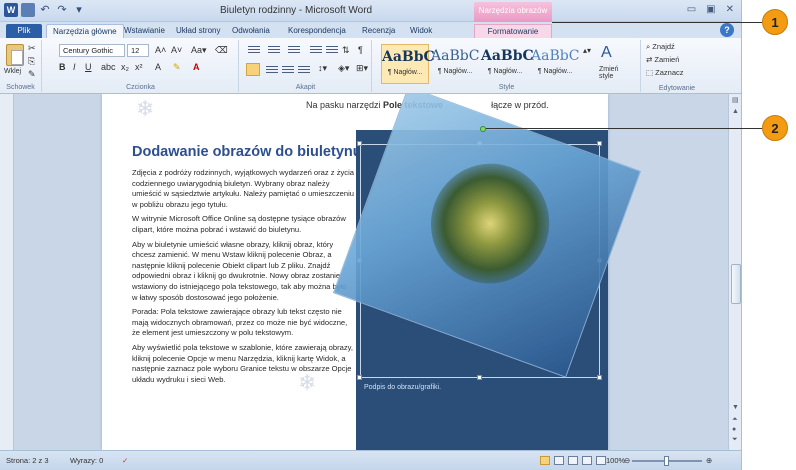 Image resolution: width=796 pixels, height=470 pixels. What do you see at coordinates (79, 10) in the screenshot?
I see `customize-qat-icon: ▾` at bounding box center [79, 10].